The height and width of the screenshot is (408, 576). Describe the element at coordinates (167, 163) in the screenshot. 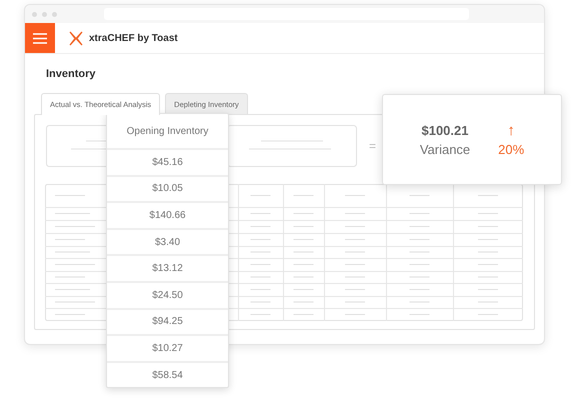

I see `table-cell: $45.16` at that location.